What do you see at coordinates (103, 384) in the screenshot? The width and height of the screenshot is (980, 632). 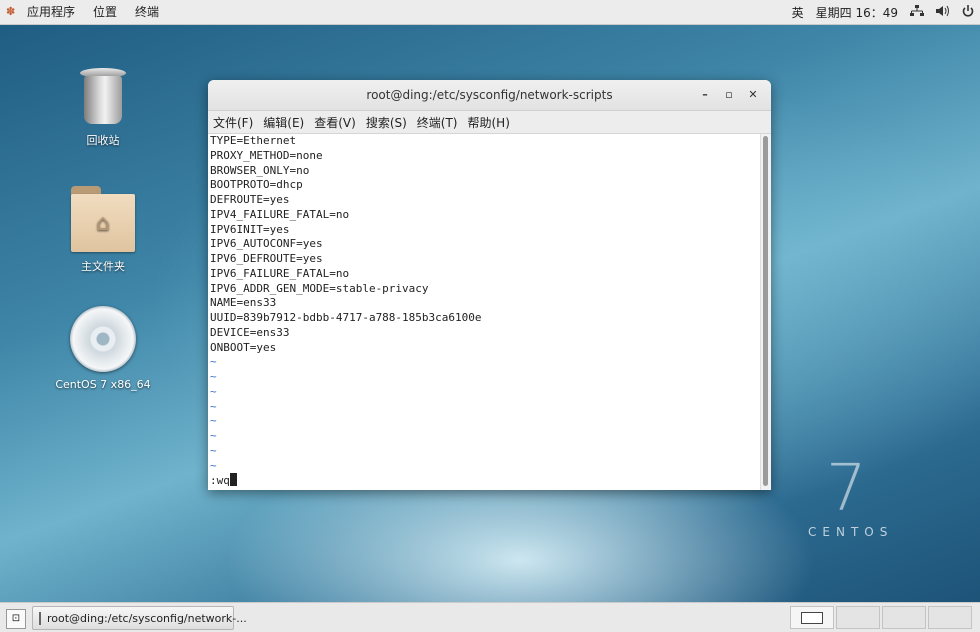 I see `dvd-label: CentOS 7 x86_64` at bounding box center [103, 384].